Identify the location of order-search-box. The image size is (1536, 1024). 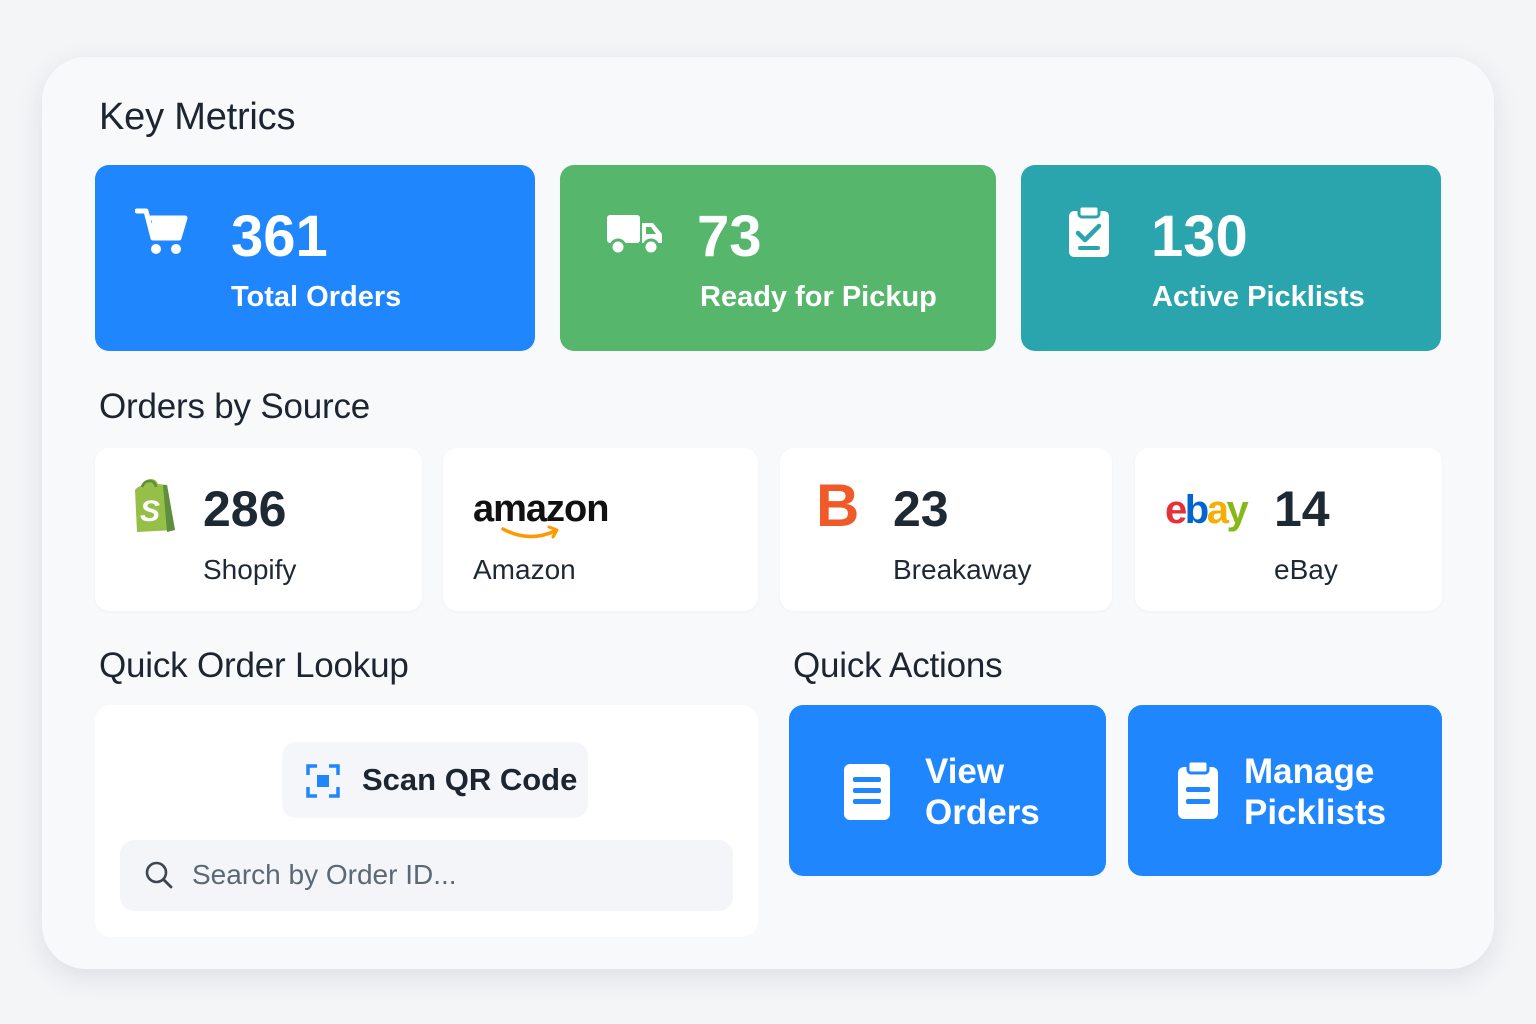
(426, 875).